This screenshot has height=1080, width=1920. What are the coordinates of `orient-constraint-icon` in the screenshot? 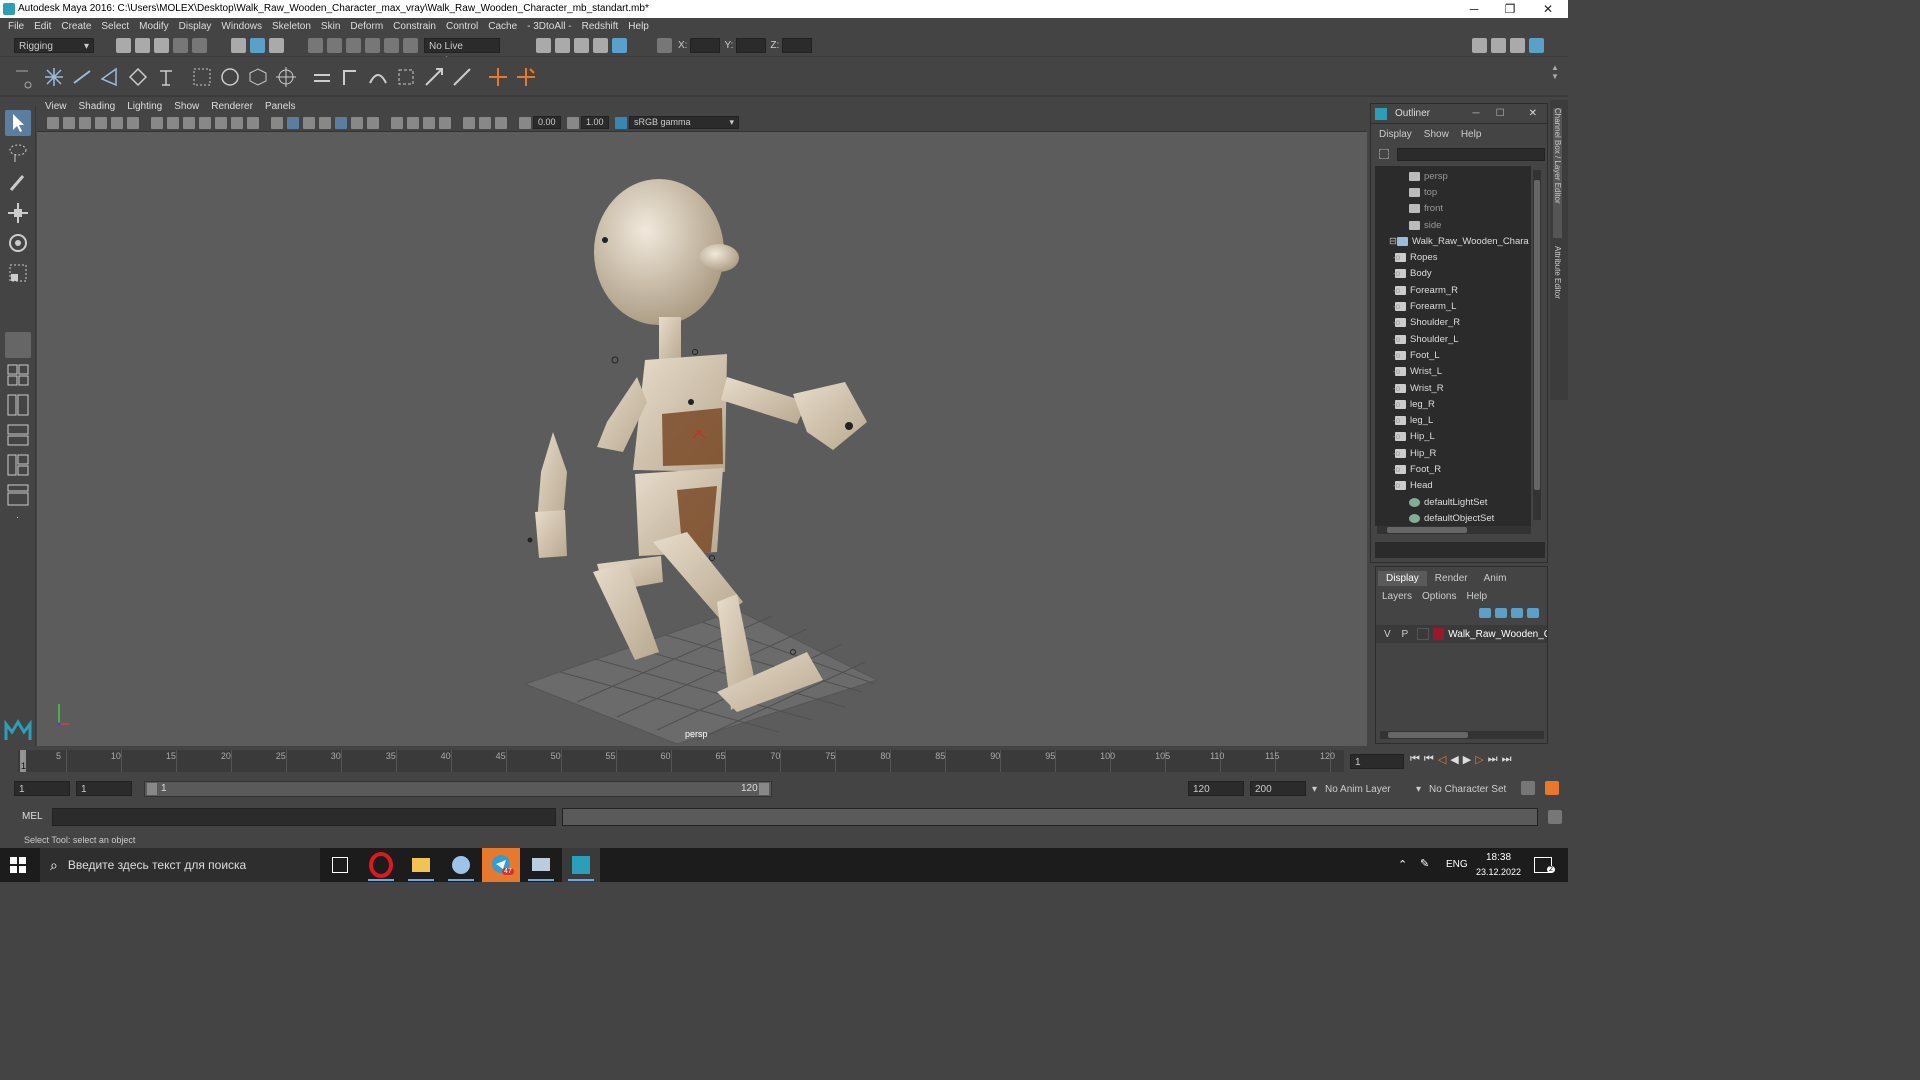 It's located at (378, 77).